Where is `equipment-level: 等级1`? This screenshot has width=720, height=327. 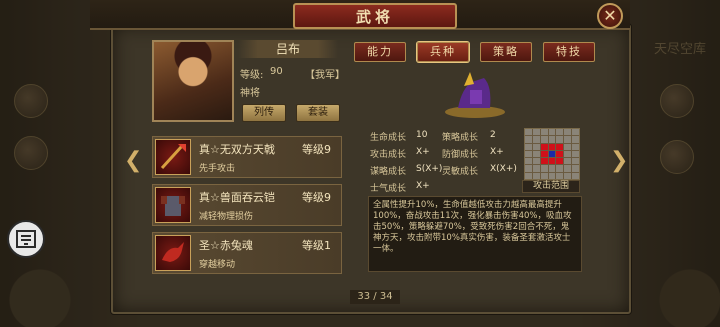
equipment-level: 等级1 is located at coordinates (316, 245).